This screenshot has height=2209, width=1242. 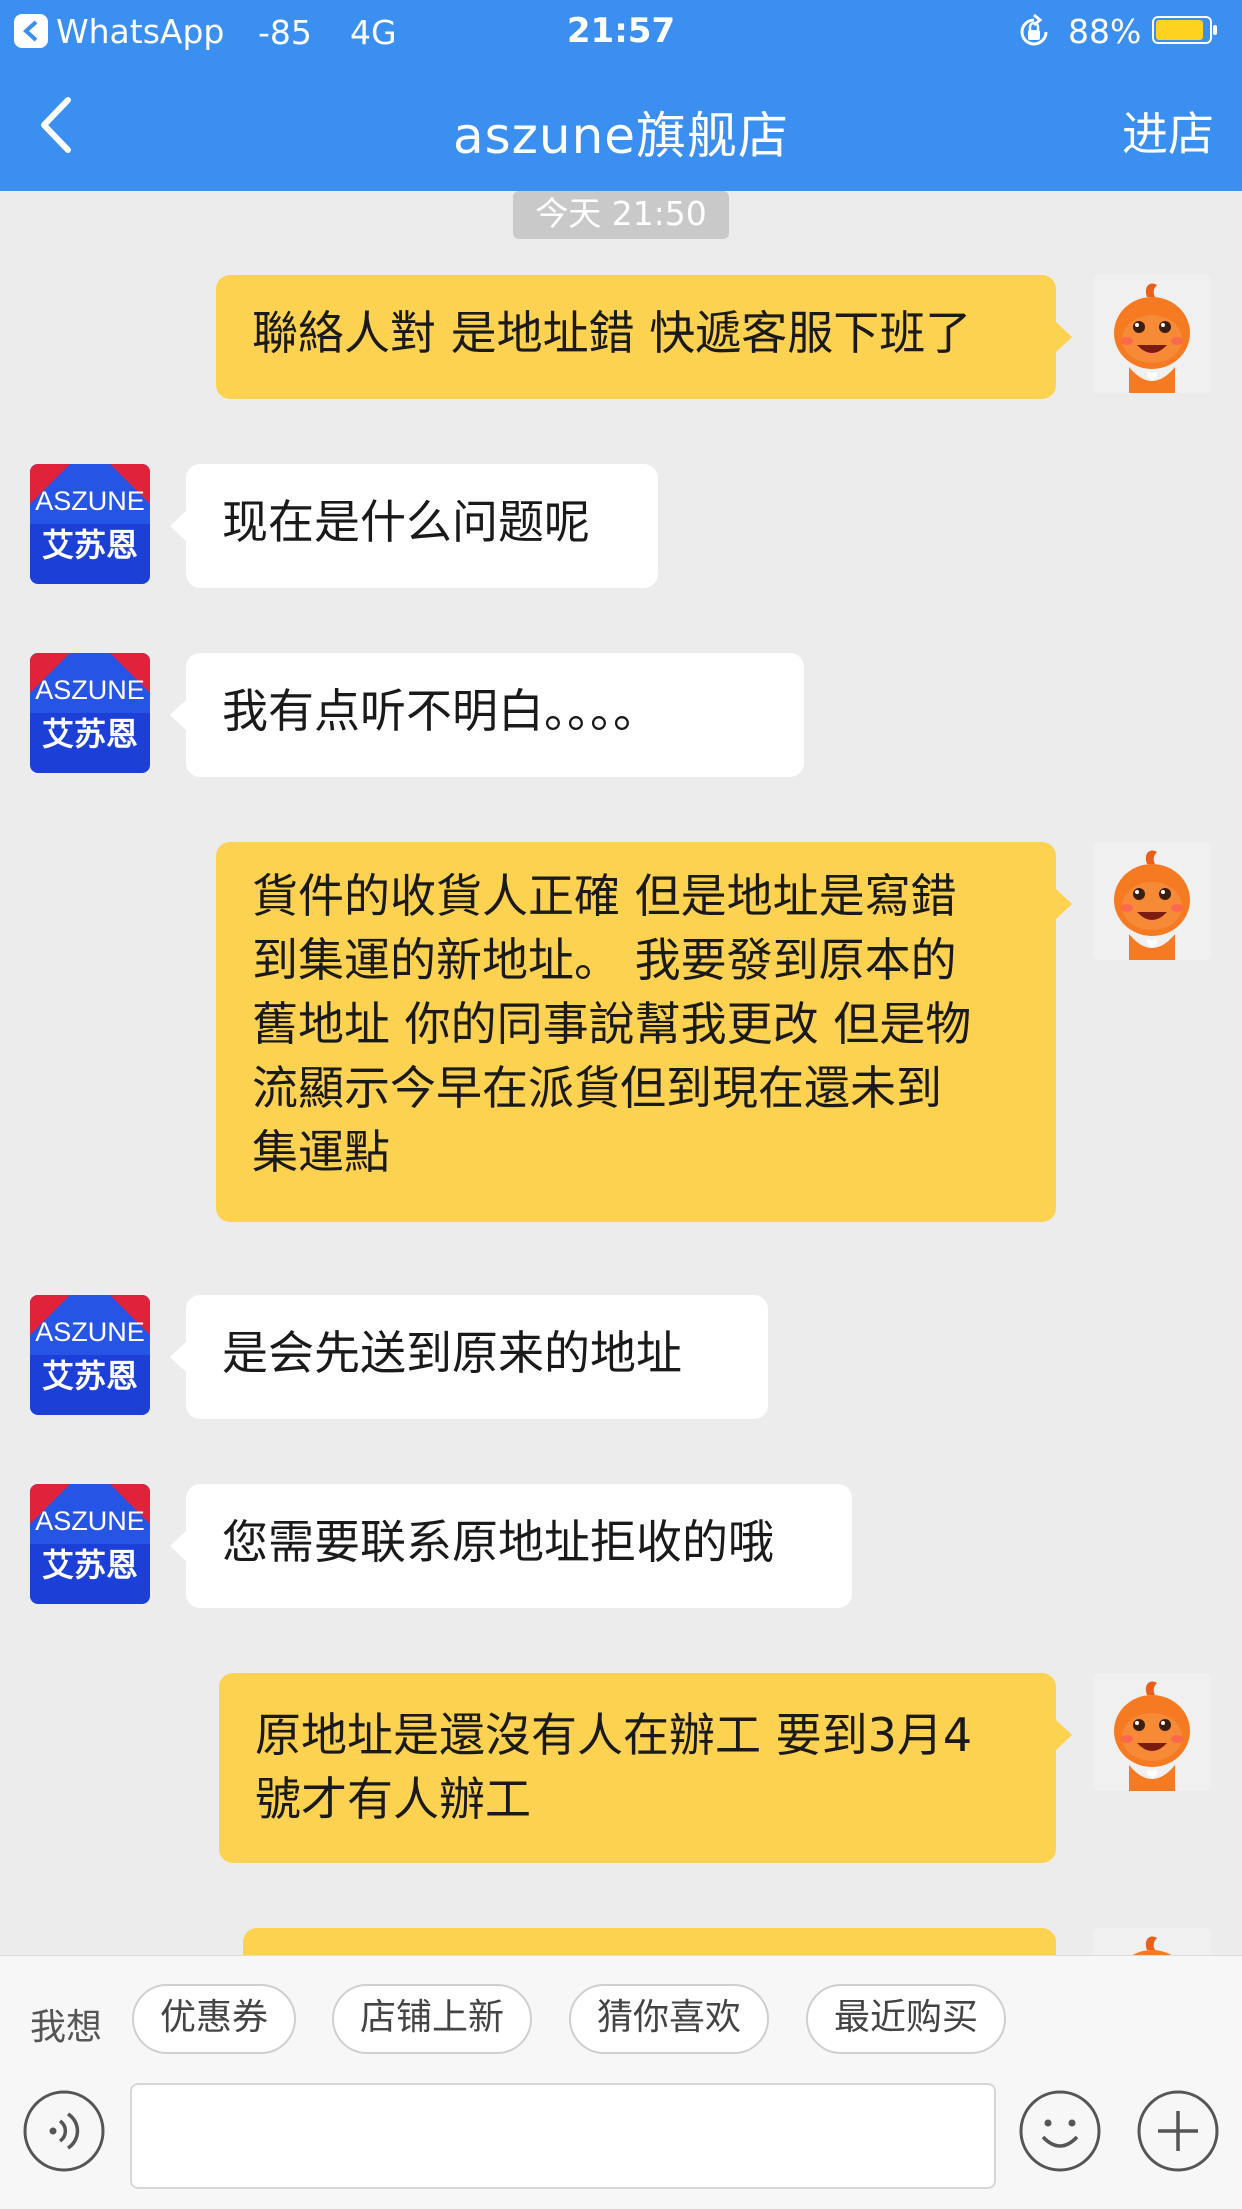 I want to click on message-bubble: 现在是什么问题呢, so click(x=414, y=526).